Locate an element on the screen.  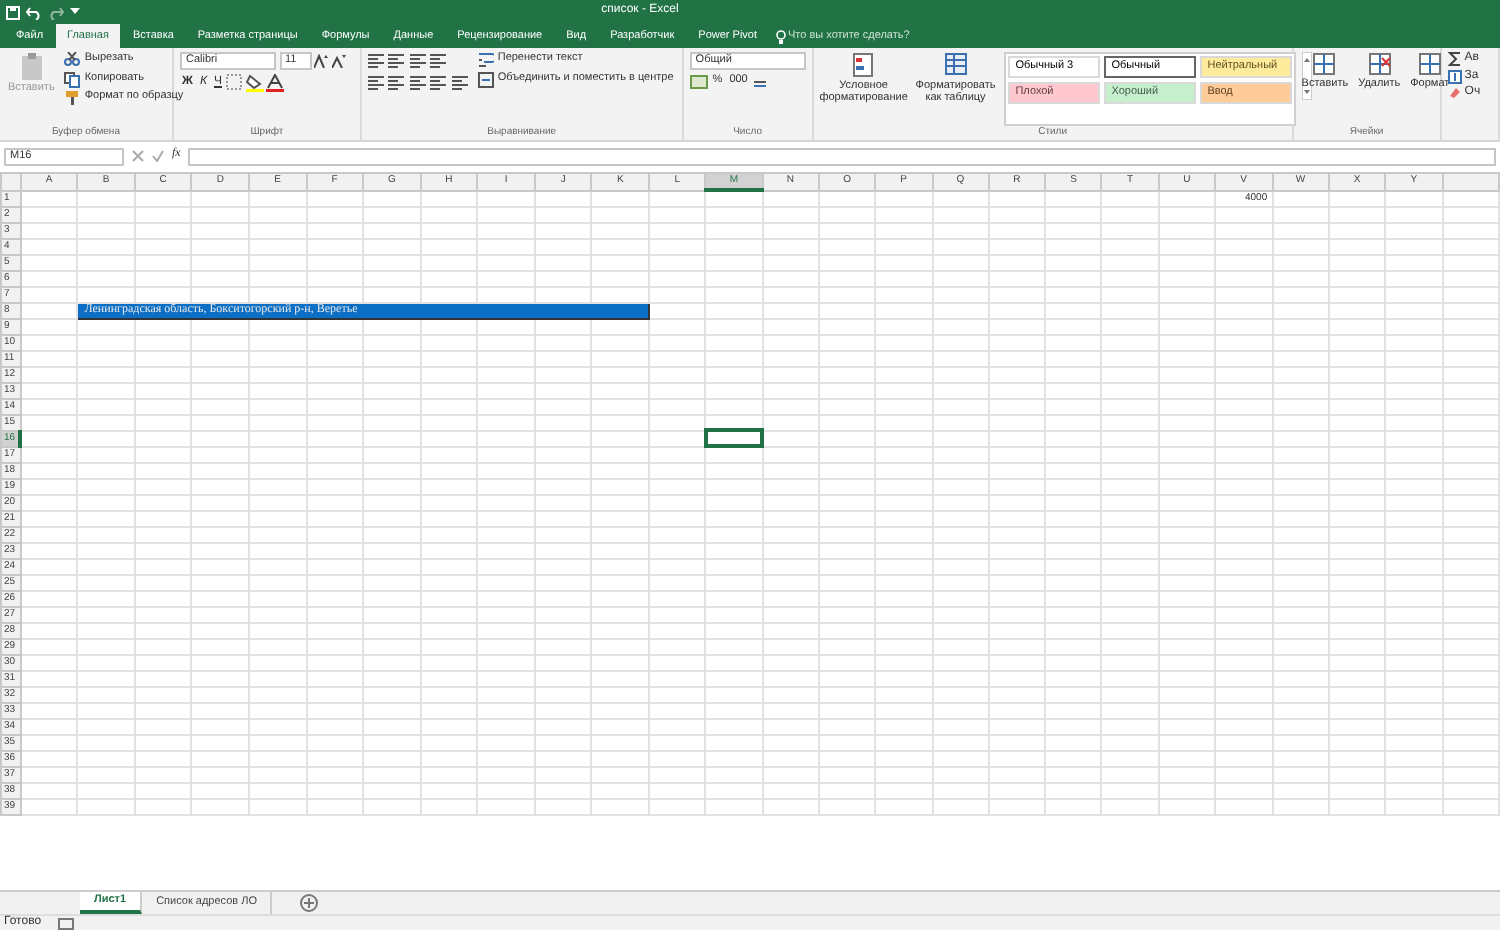
bottom-align-icon is located at coordinates (418, 61).